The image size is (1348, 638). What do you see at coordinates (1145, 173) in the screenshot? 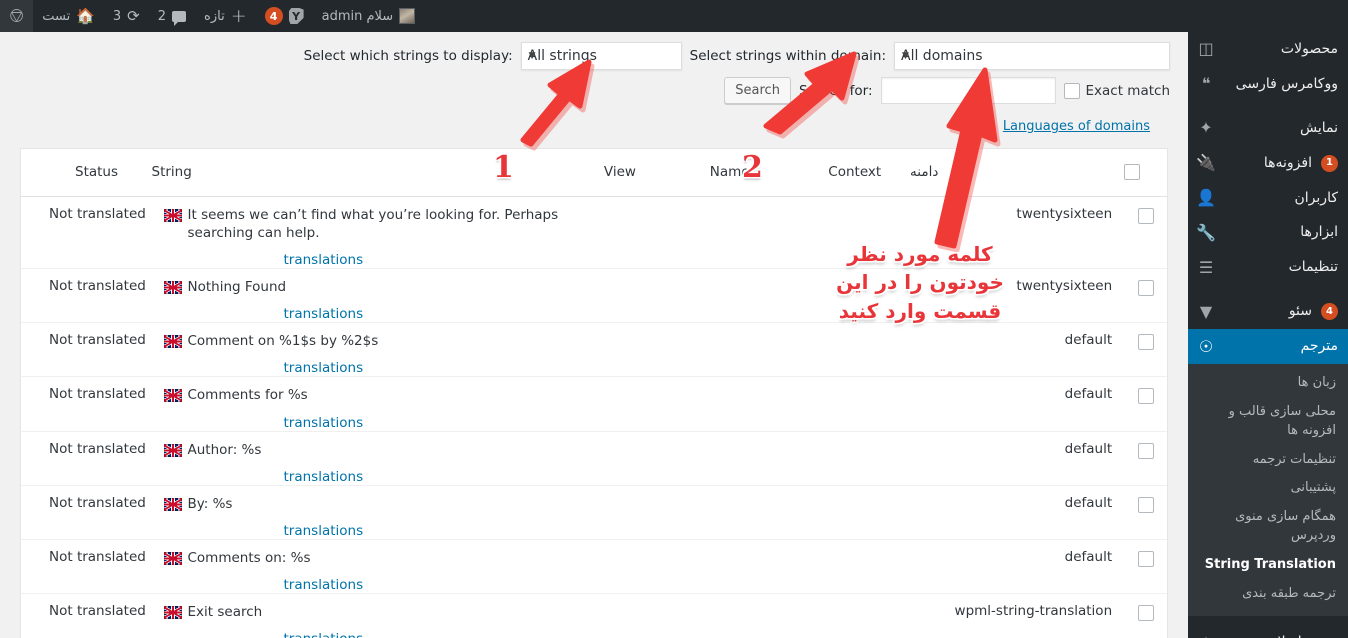
I see `column-header-select-all` at bounding box center [1145, 173].